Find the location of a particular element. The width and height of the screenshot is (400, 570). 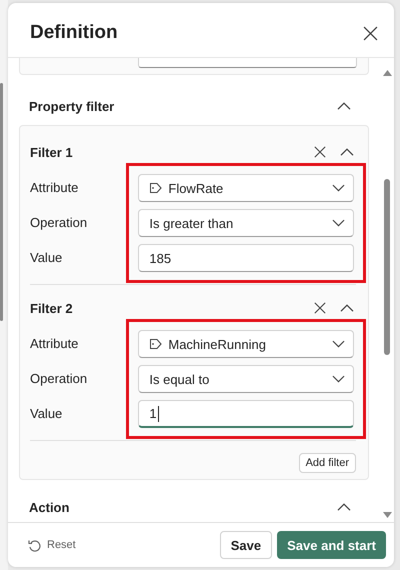

filter-title: Filter 2 is located at coordinates (52, 308).